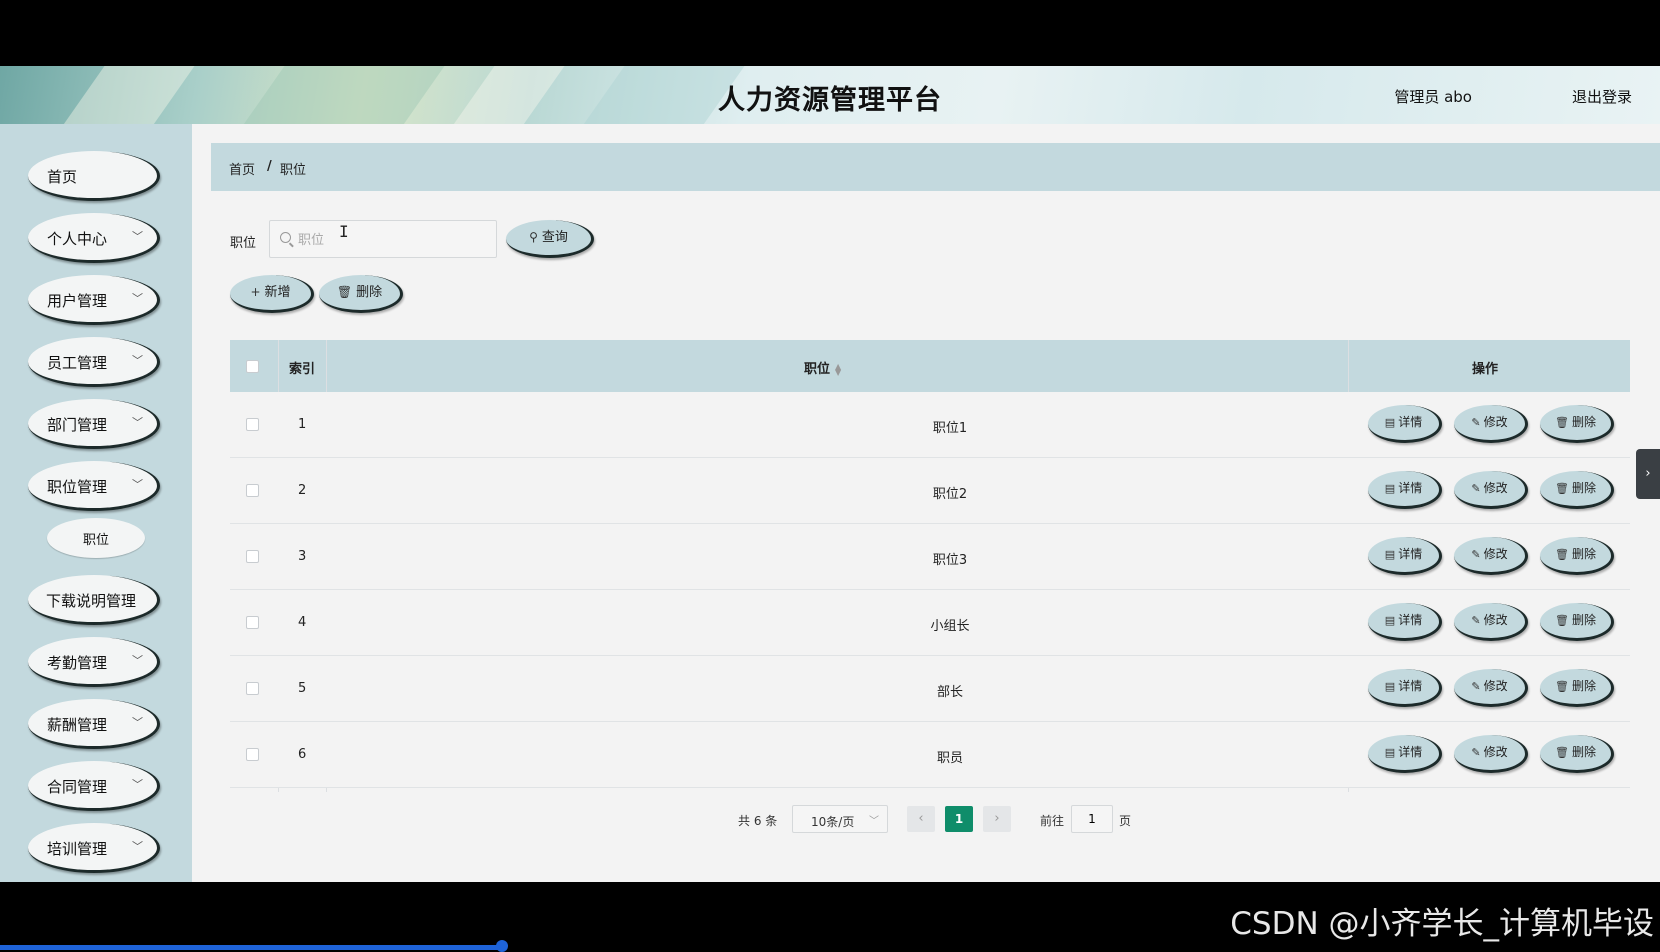  Describe the element at coordinates (950, 560) in the screenshot. I see `row-position: 职位3` at that location.